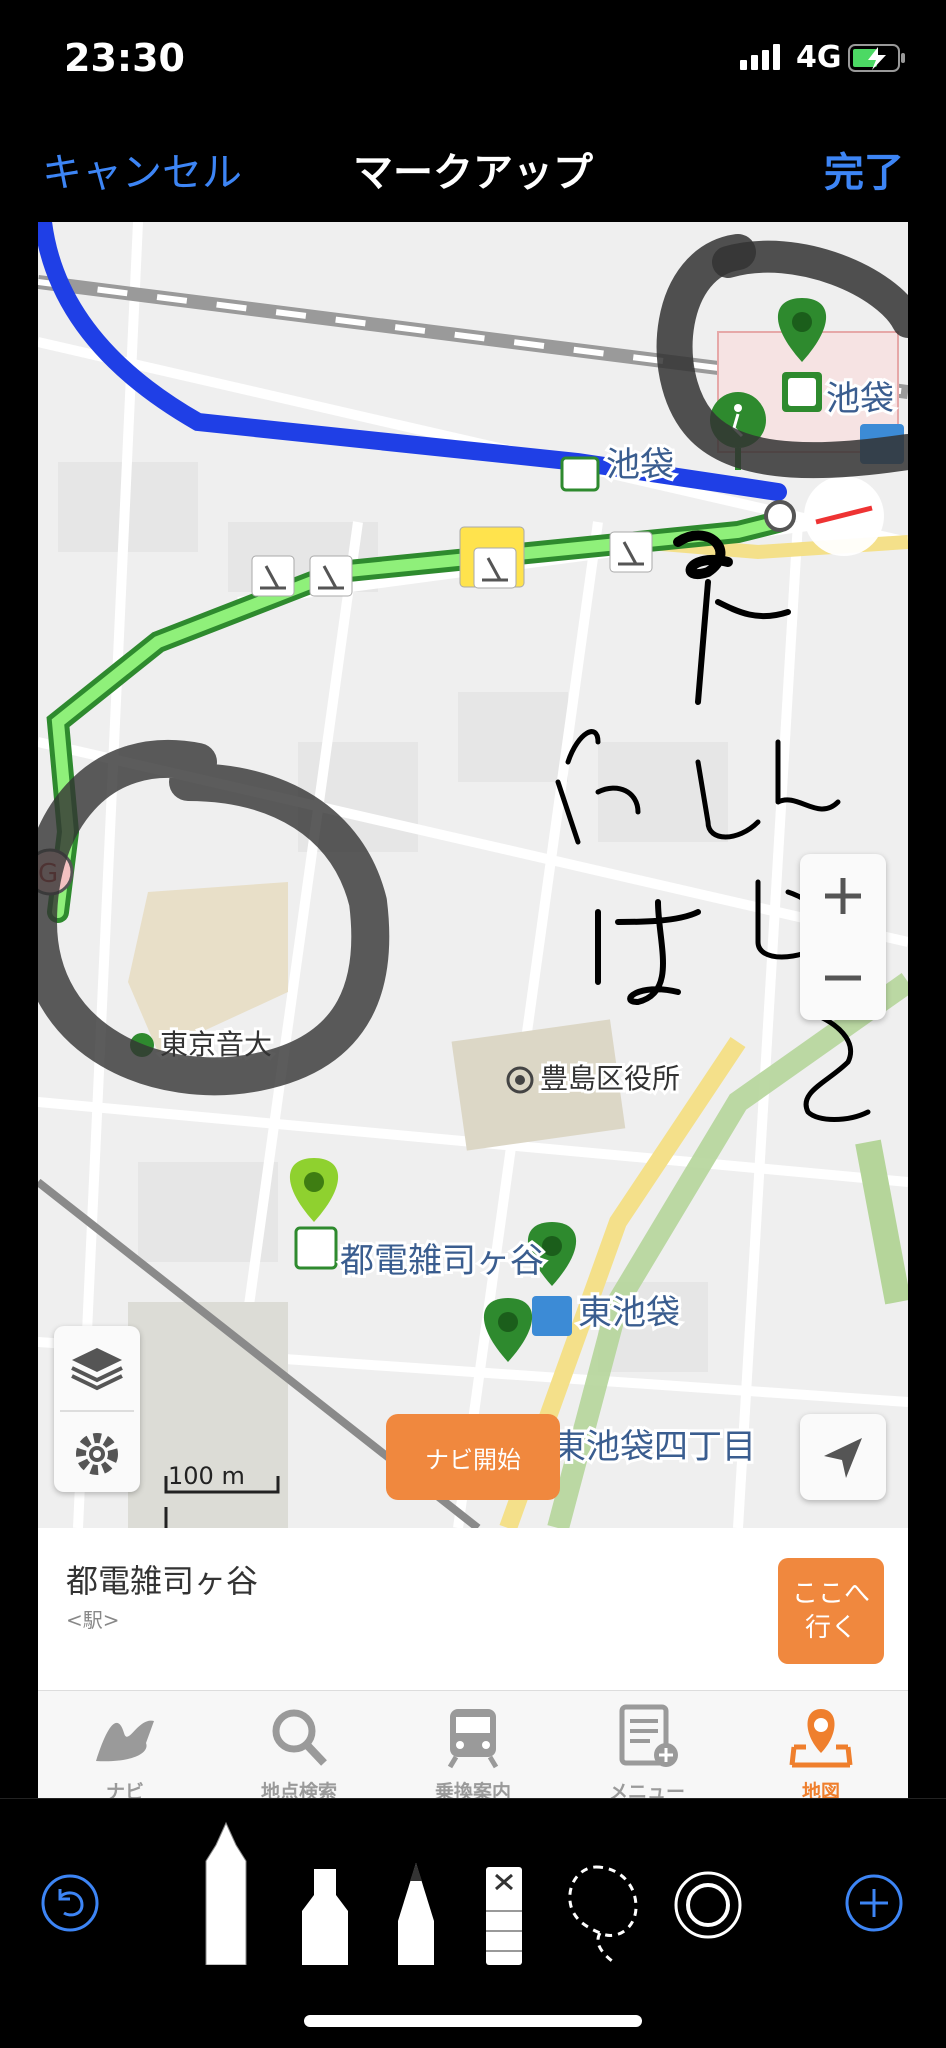 This screenshot has height=2048, width=946. I want to click on tab-label: 乗換案内, so click(472, 1789).